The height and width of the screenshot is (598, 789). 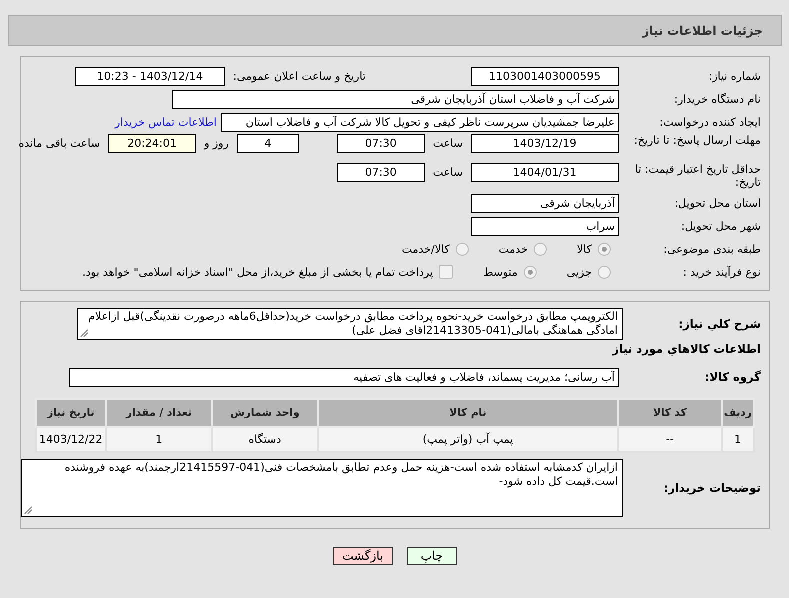 I want to click on page-title: جزئیات اطلاعات نیاز, so click(x=702, y=31).